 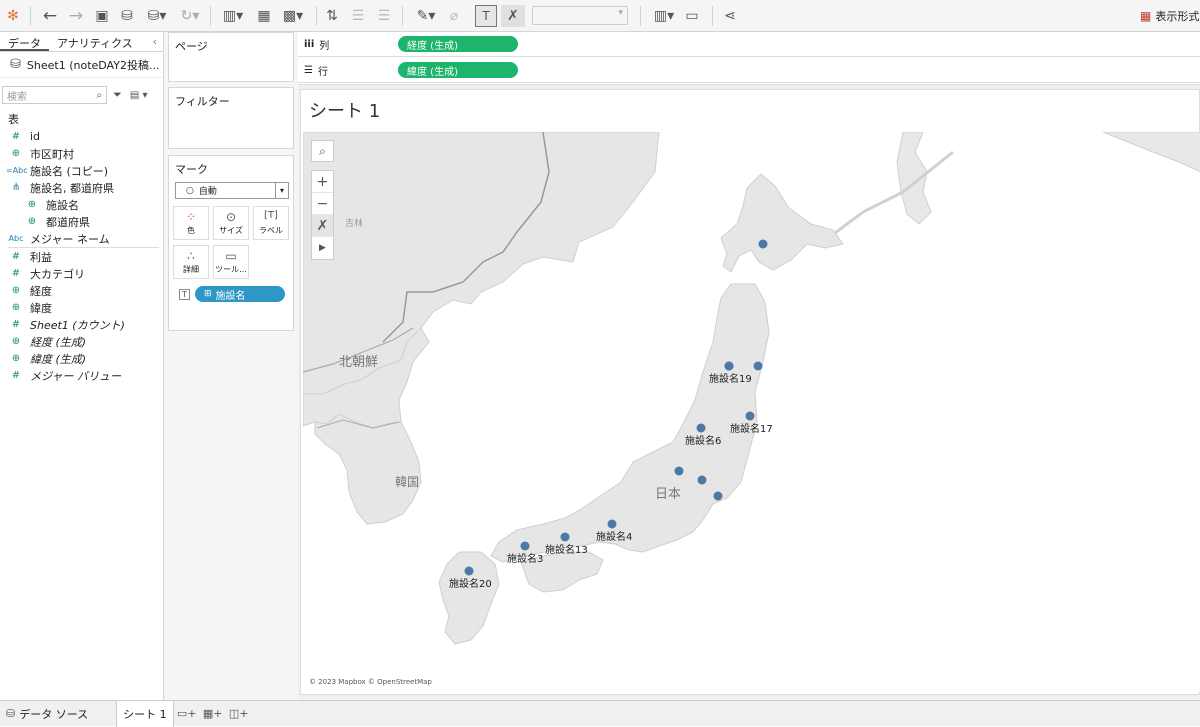 I want to click on sheet-tab: シート 1, so click(x=145, y=713).